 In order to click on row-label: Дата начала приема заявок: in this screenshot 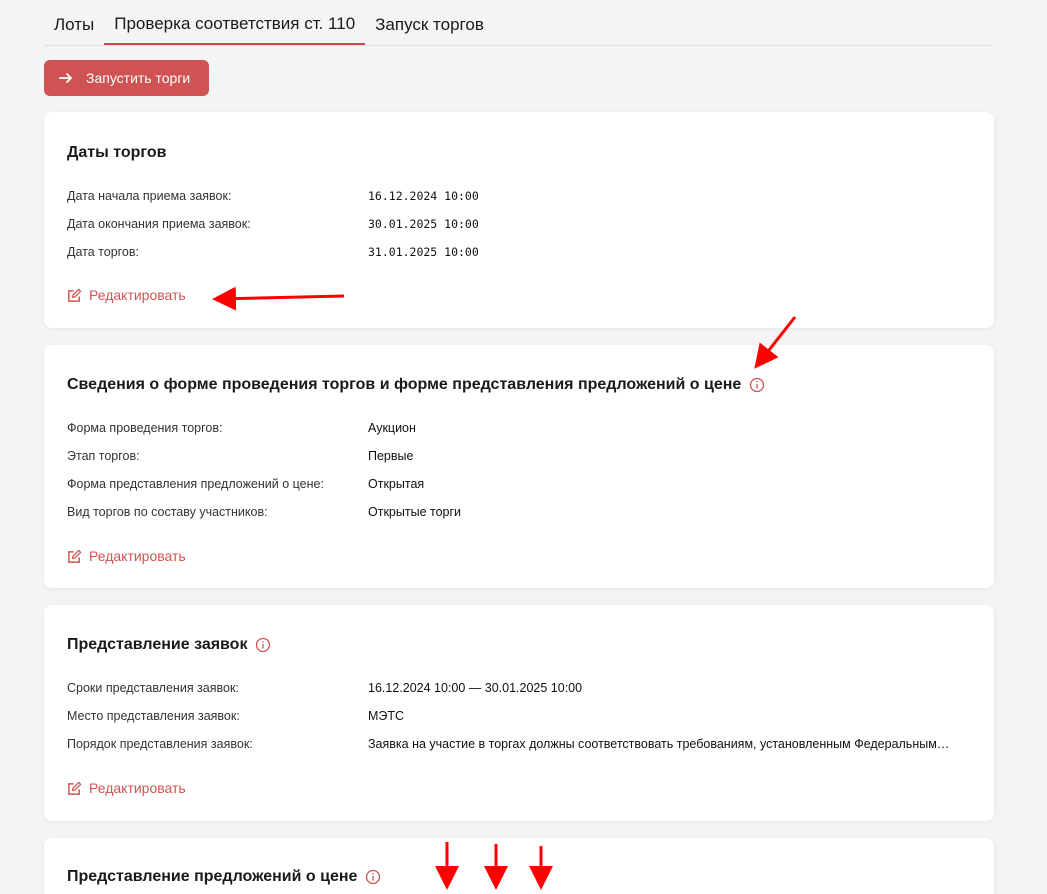, I will do `click(149, 196)`.